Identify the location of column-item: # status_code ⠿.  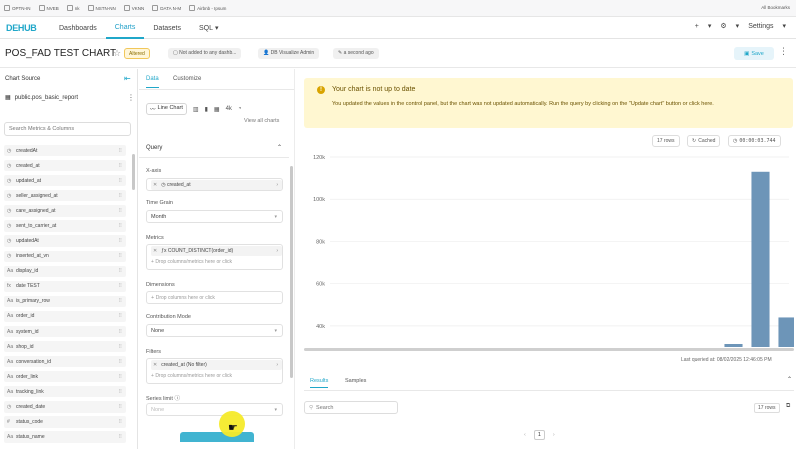
(65, 422).